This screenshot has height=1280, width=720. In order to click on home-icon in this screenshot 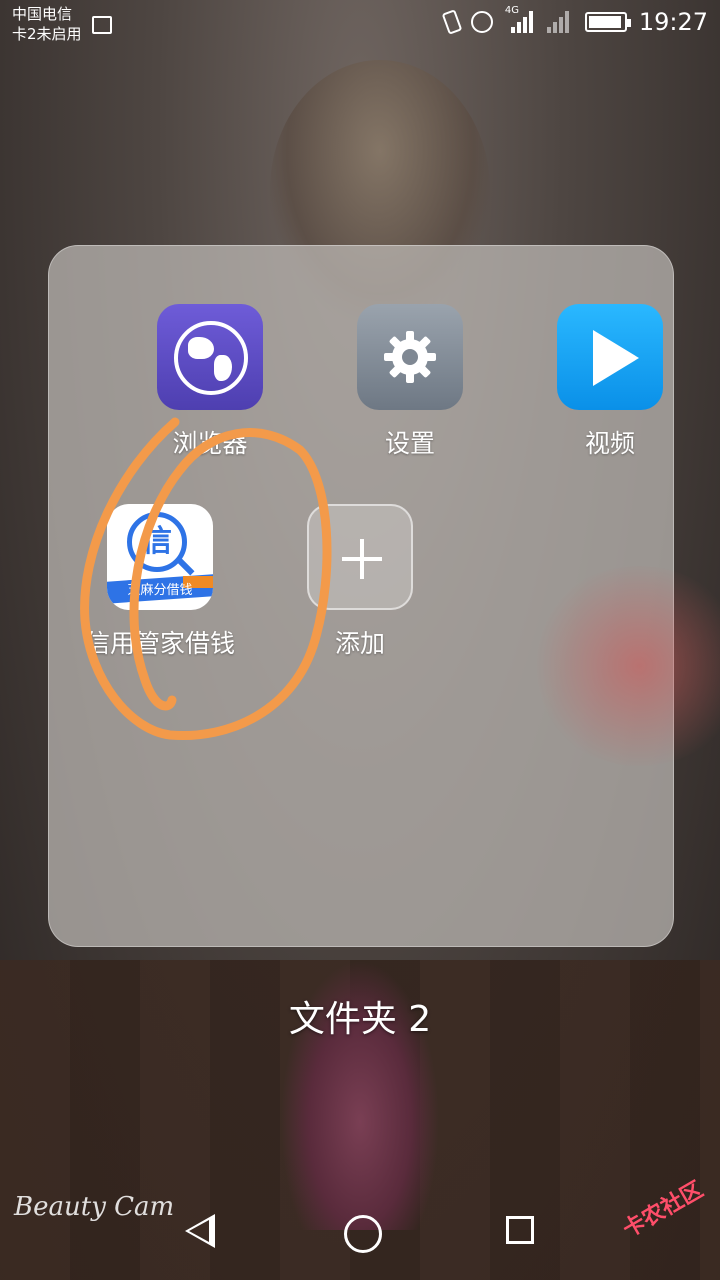, I will do `click(363, 1234)`.